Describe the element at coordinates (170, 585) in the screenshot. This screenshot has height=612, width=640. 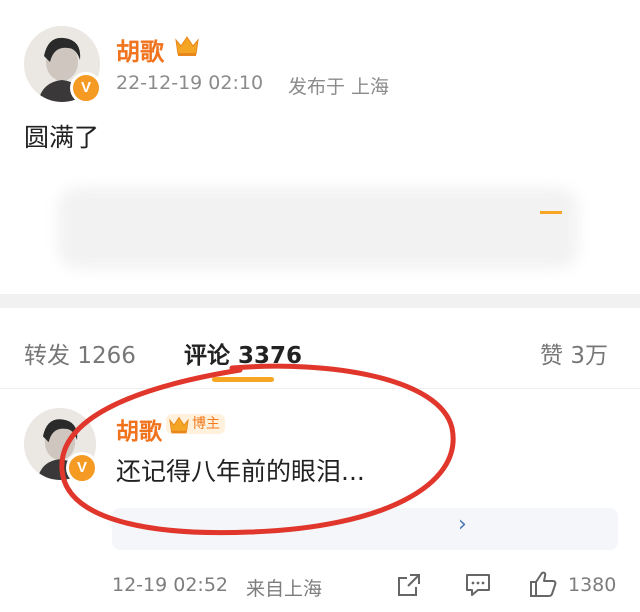
I see `comment-timestamp: 12-19 02:52` at that location.